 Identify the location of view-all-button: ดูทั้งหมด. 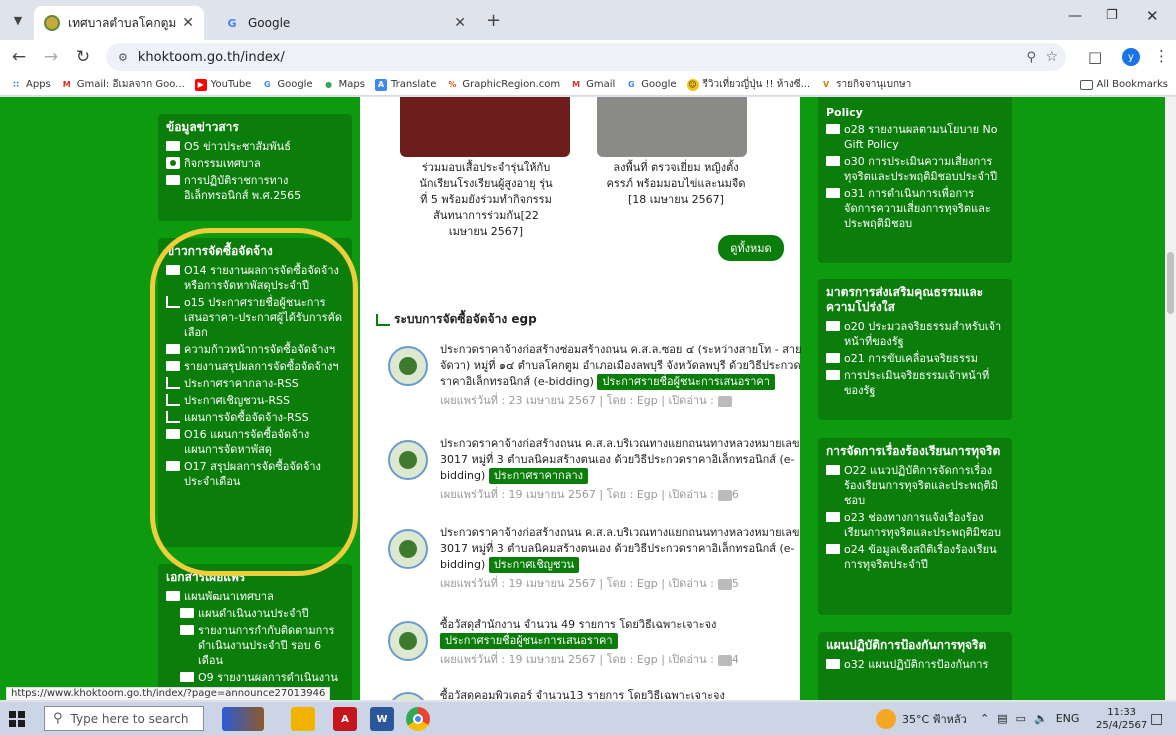
(751, 248).